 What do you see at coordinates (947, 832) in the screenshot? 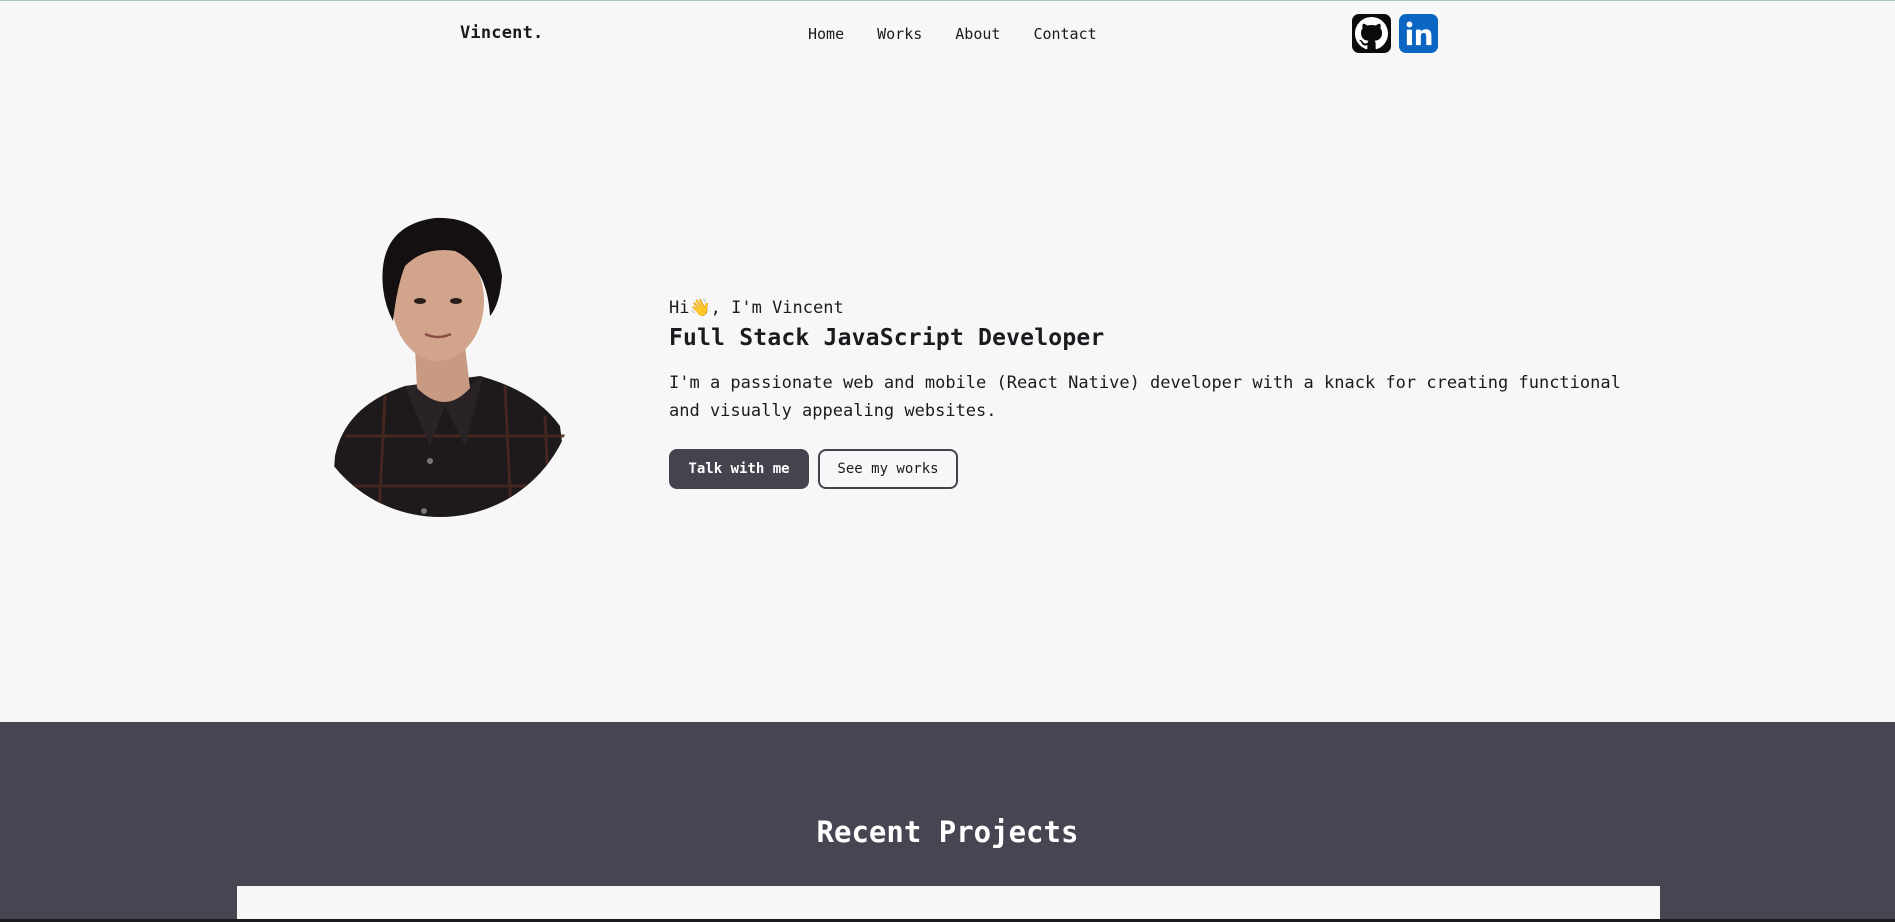
I see `projects-title: Recent Projects` at bounding box center [947, 832].